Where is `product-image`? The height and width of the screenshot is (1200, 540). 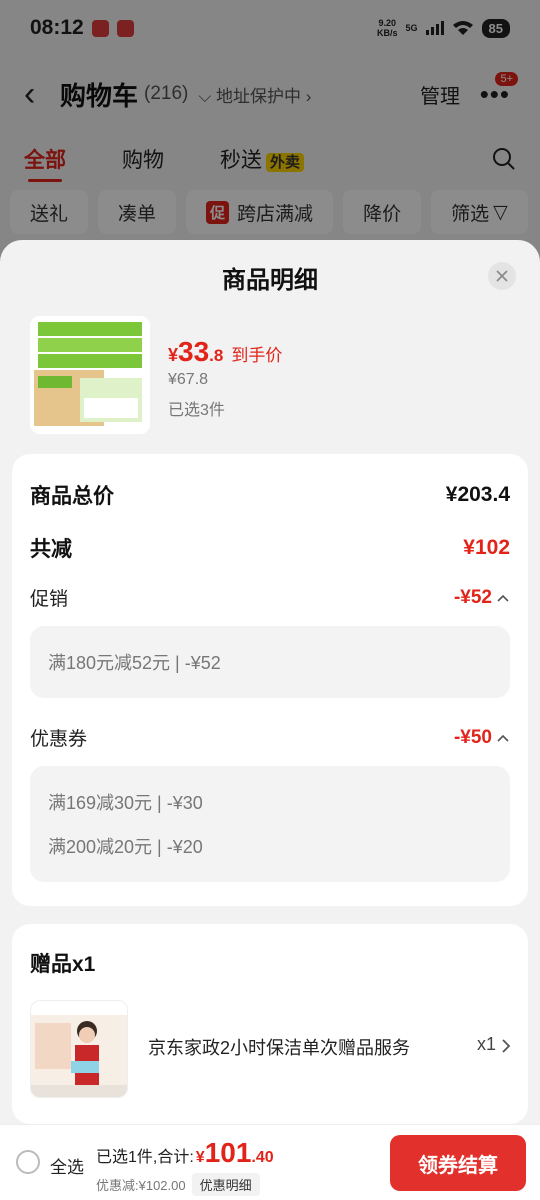 product-image is located at coordinates (90, 375).